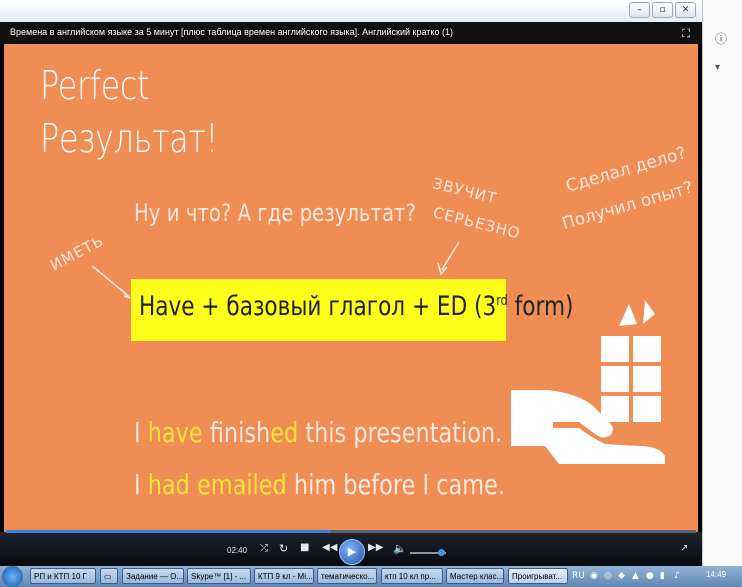 This screenshot has width=742, height=587. Describe the element at coordinates (721, 38) in the screenshot. I see `info-icon: ⓘ` at that location.